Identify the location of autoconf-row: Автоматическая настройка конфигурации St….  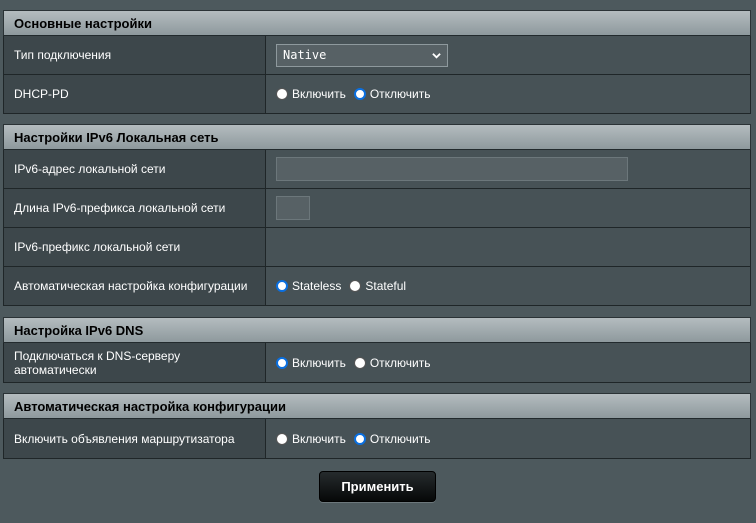
(377, 286).